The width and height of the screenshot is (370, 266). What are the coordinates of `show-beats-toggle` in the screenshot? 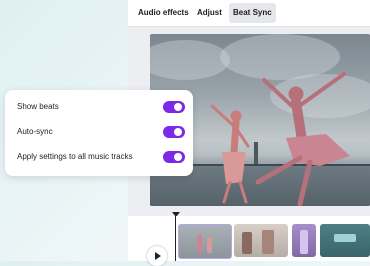 It's located at (174, 107).